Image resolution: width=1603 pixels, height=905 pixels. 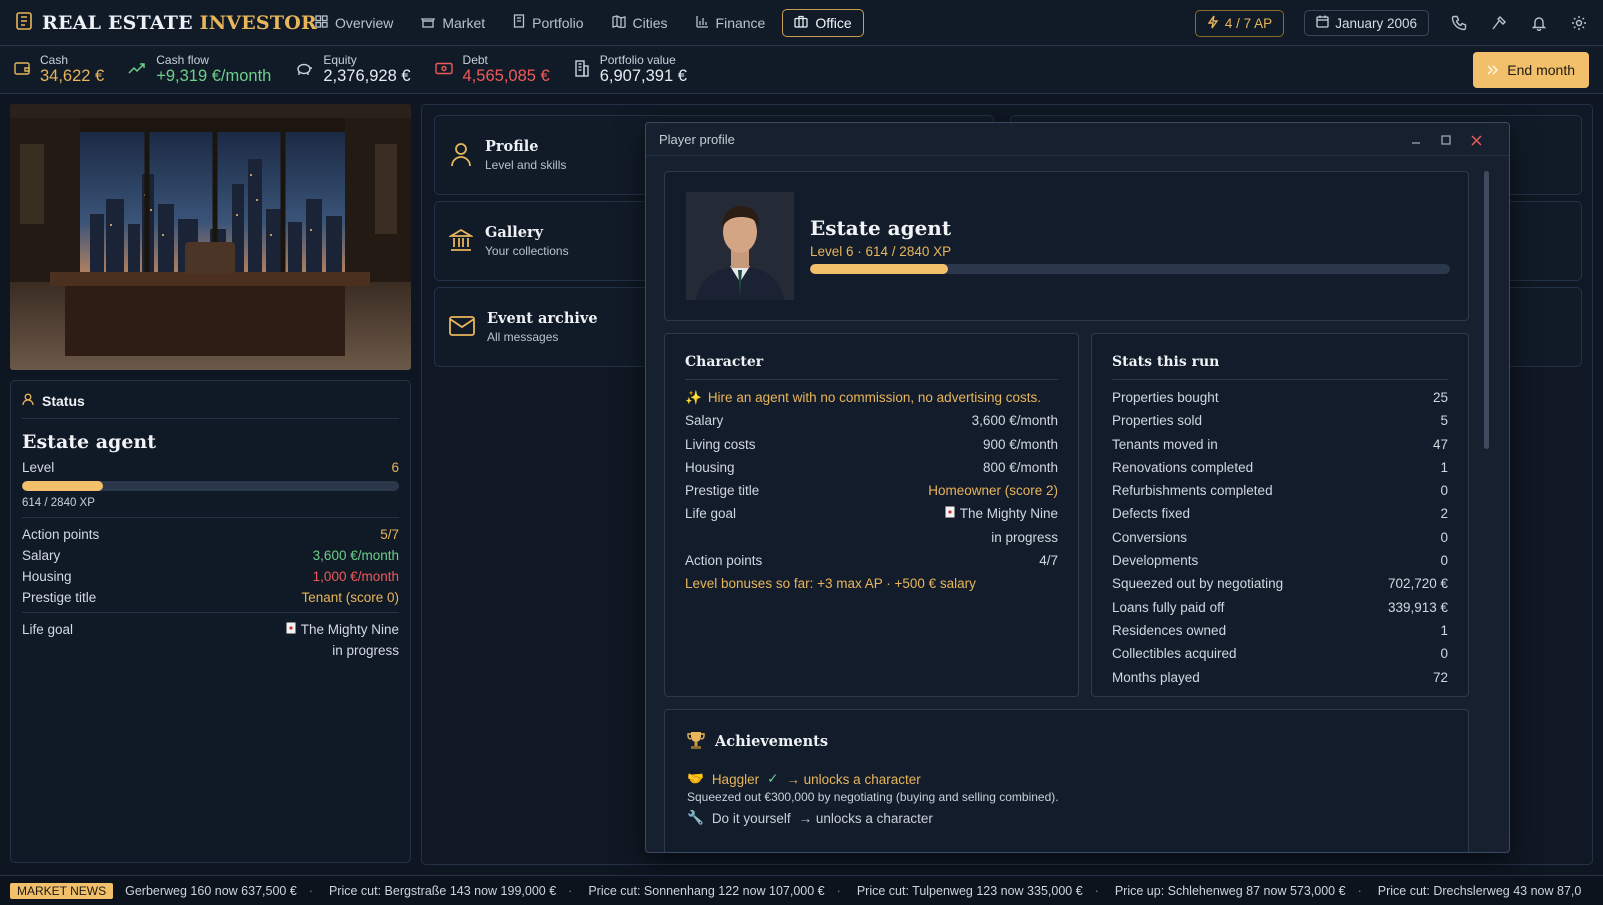 I want to click on nav-portfolio: Portfolio, so click(x=548, y=22).